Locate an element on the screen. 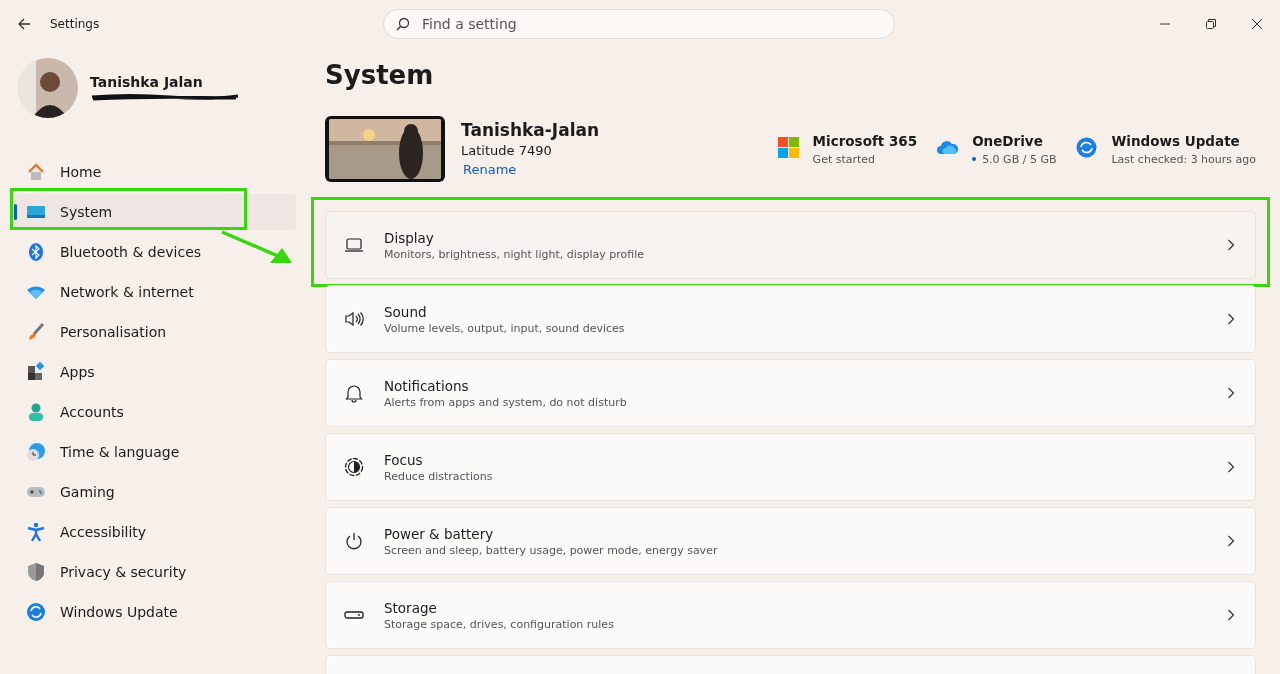 Image resolution: width=1280 pixels, height=674 pixels. card-subtitle: Reduce distractions is located at coordinates (439, 476).